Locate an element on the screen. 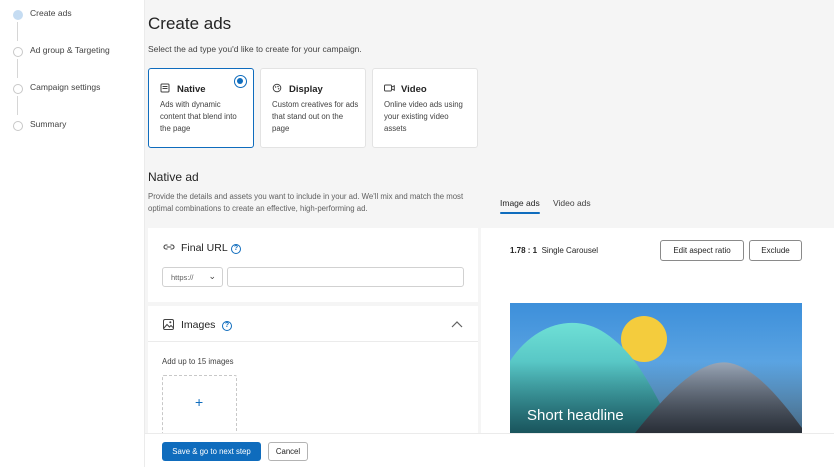 This screenshot has width=834, height=467. exclude-button: Exclude is located at coordinates (775, 250).